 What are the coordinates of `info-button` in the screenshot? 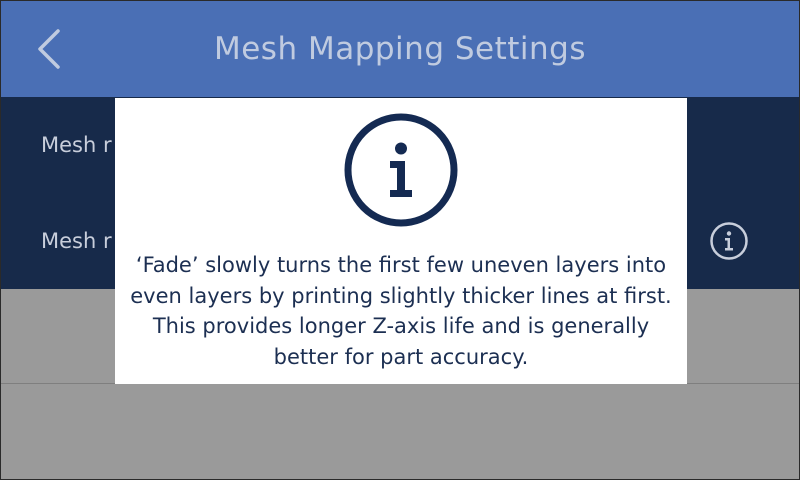 It's located at (729, 241).